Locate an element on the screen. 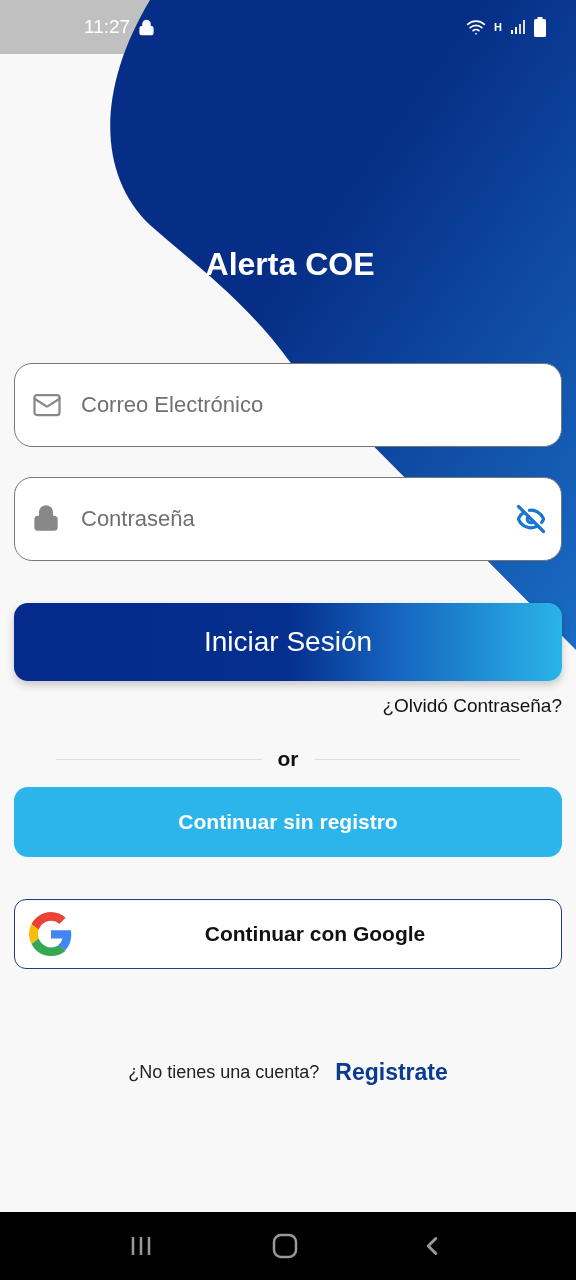 This screenshot has width=576, height=1280. signup-link: Registrate is located at coordinates (391, 1072).